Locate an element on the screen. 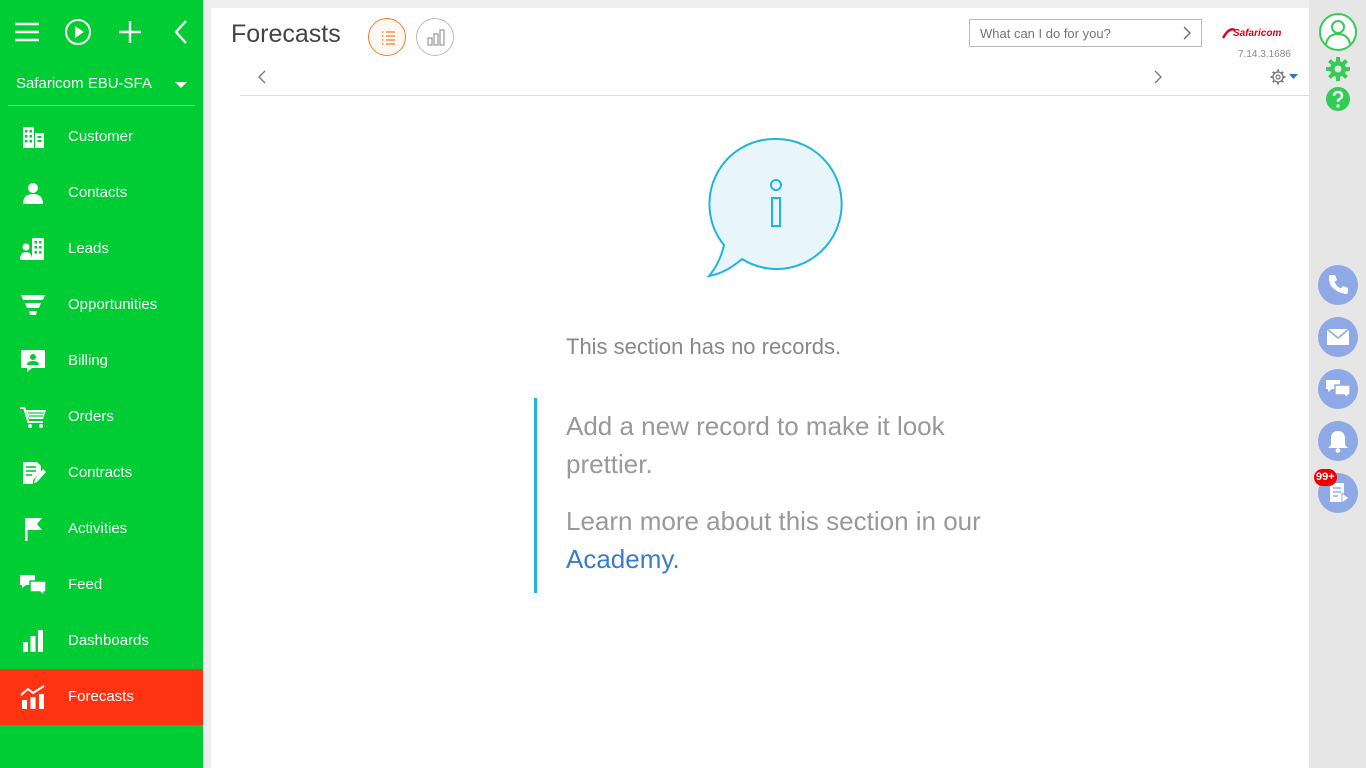  org-selector: Safaricom EBU-SFA is located at coordinates (101, 85).